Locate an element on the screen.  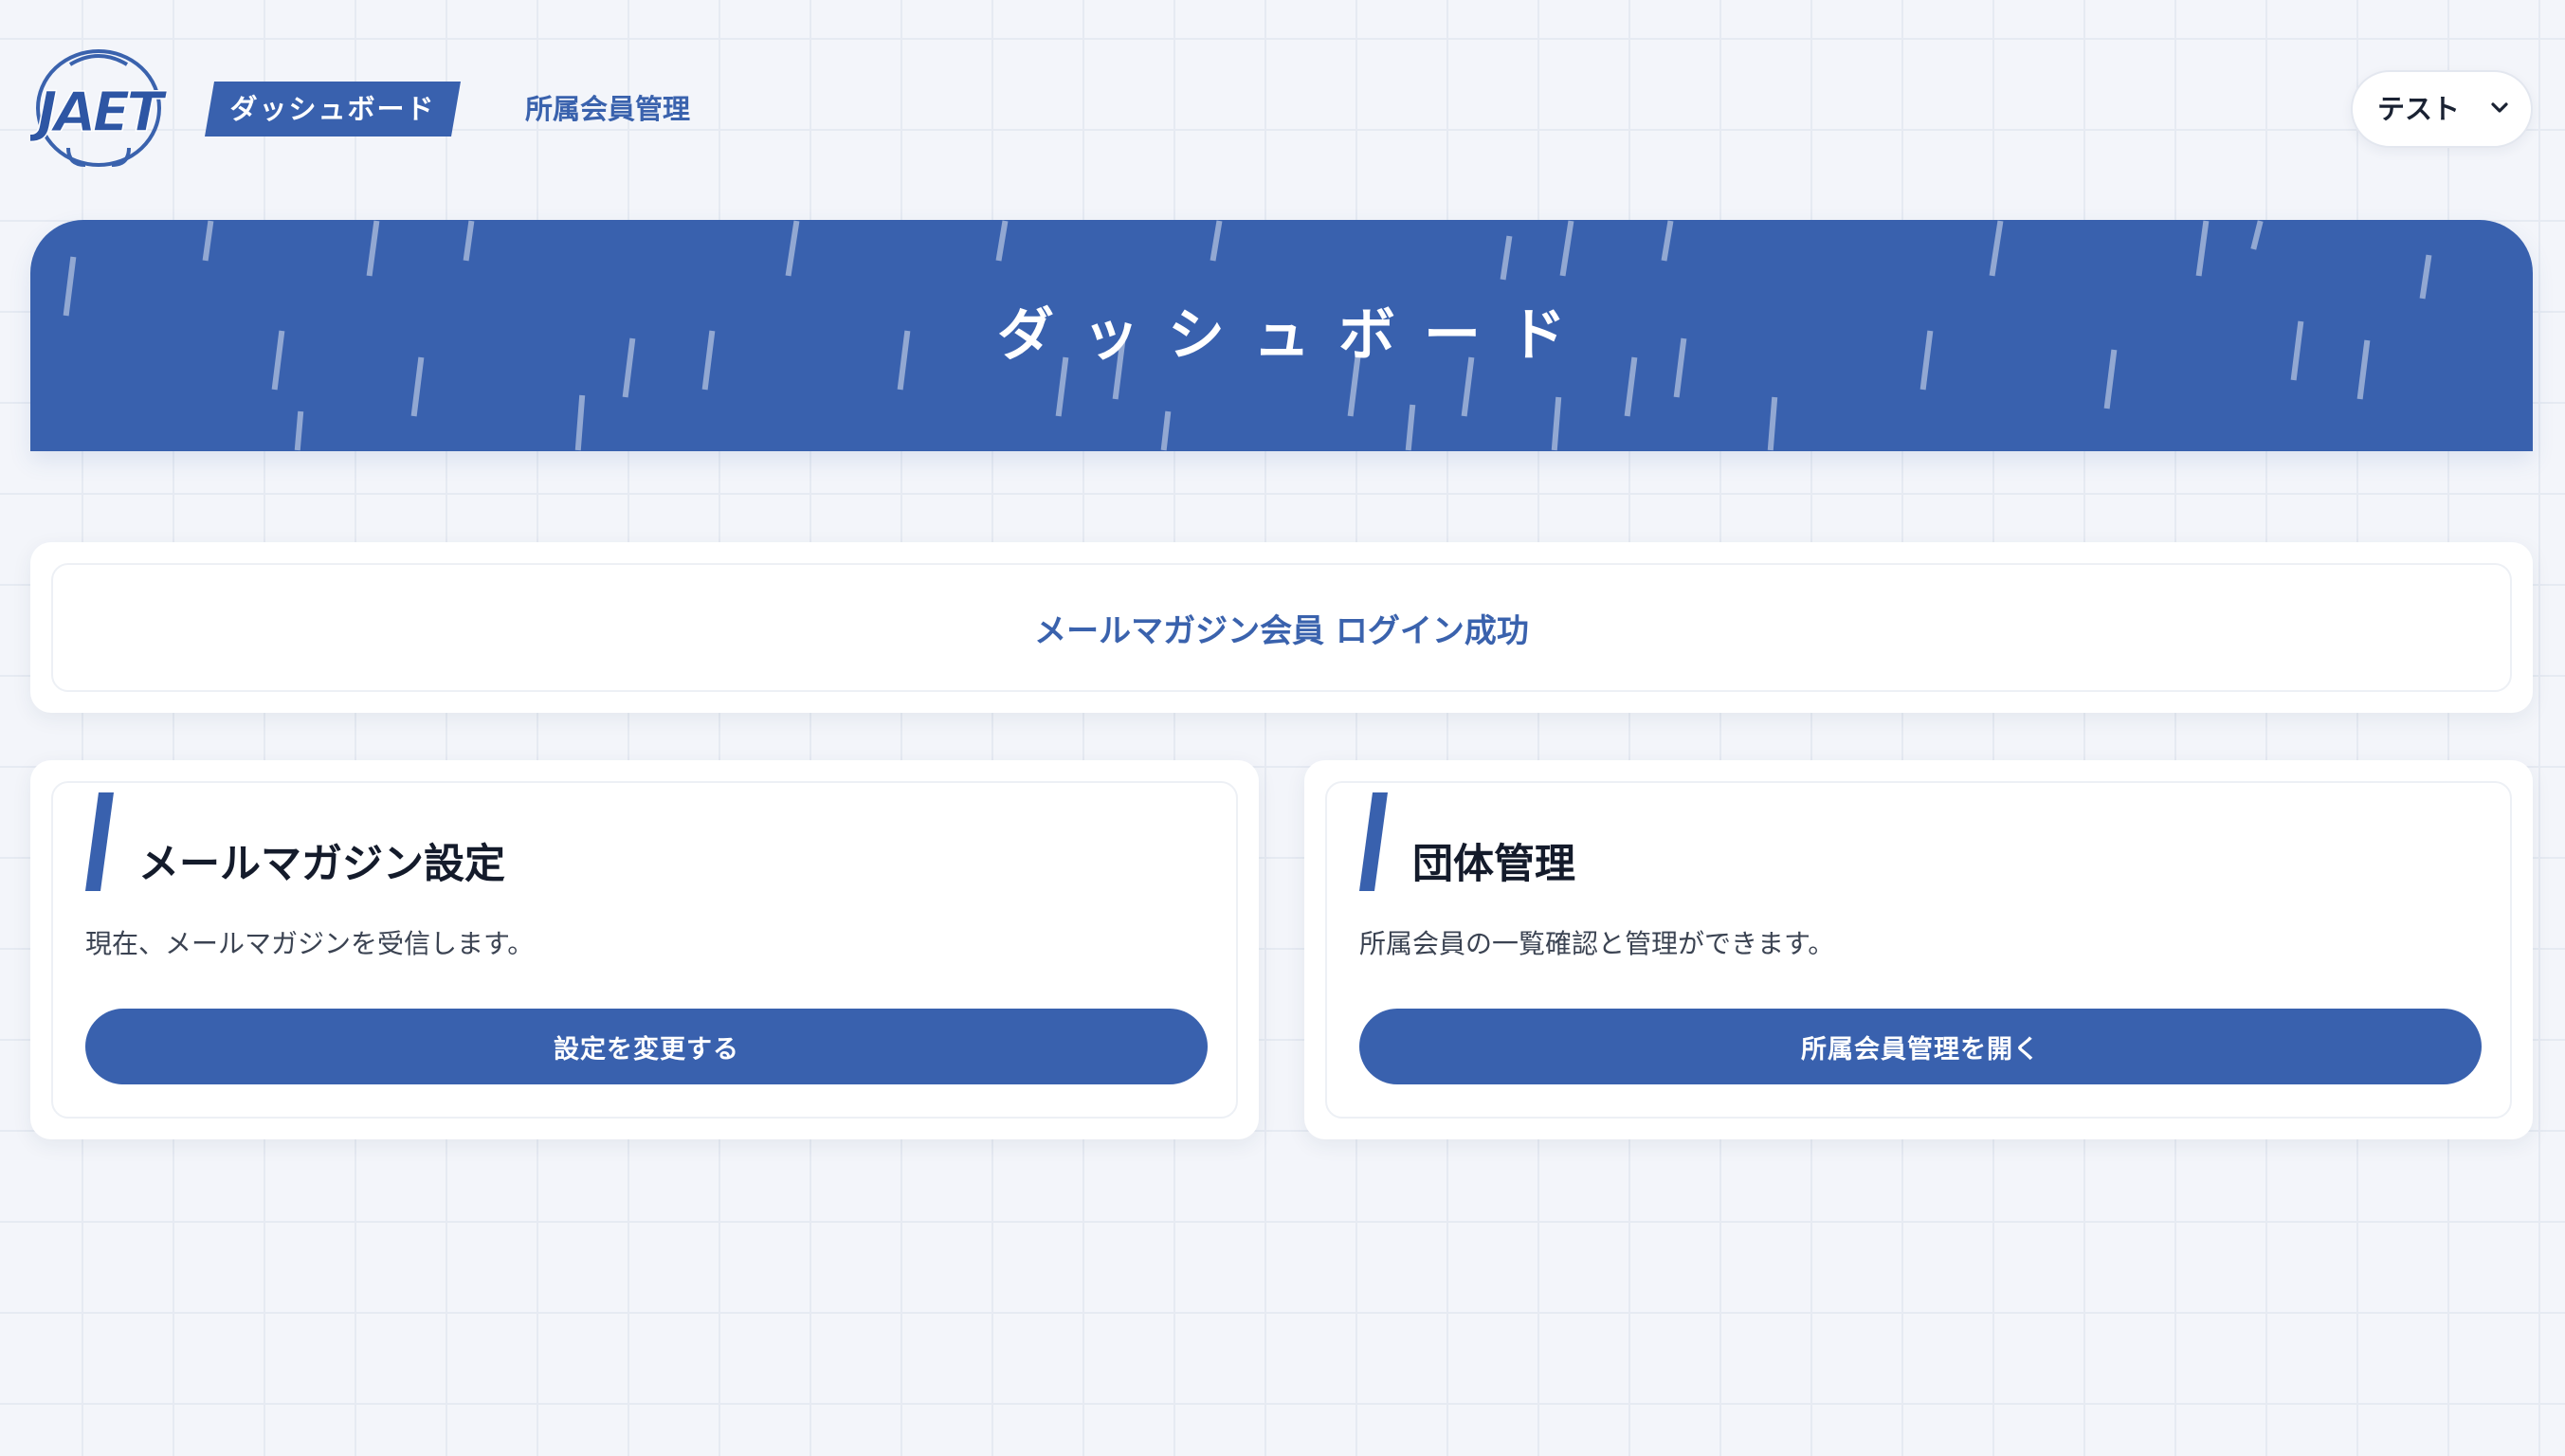
open-member-management-button: 所属会員管理を開く is located at coordinates (1920, 1046).